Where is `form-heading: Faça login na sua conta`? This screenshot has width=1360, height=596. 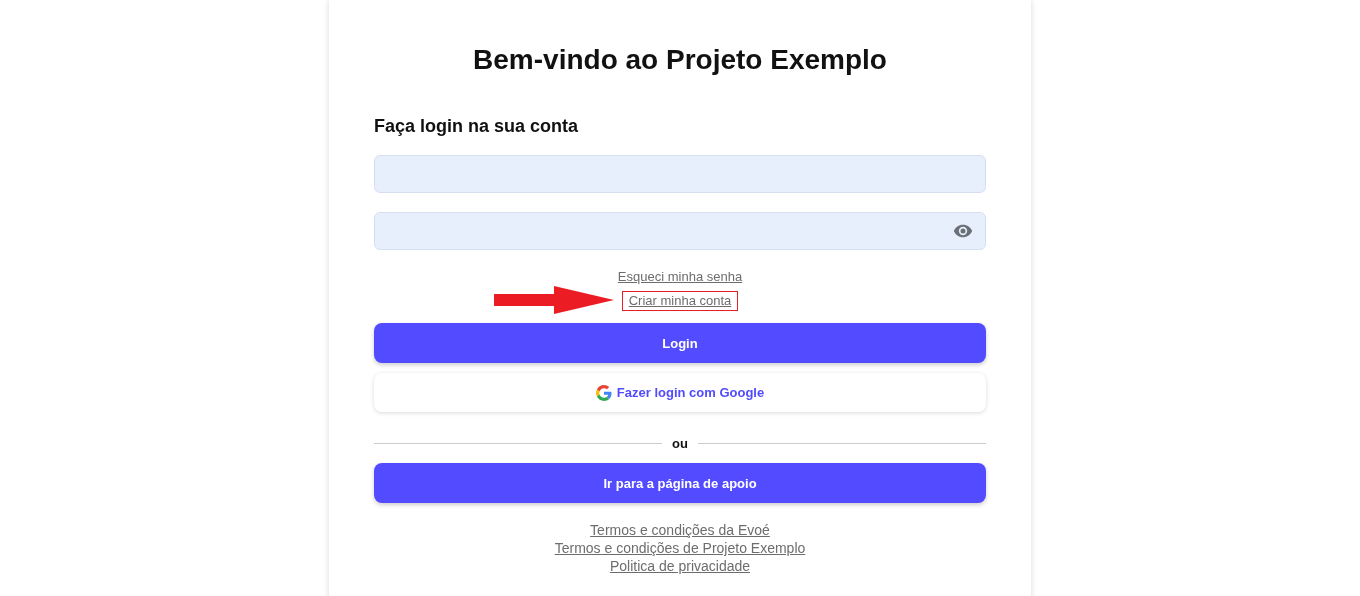
form-heading: Faça login na sua conta is located at coordinates (477, 126).